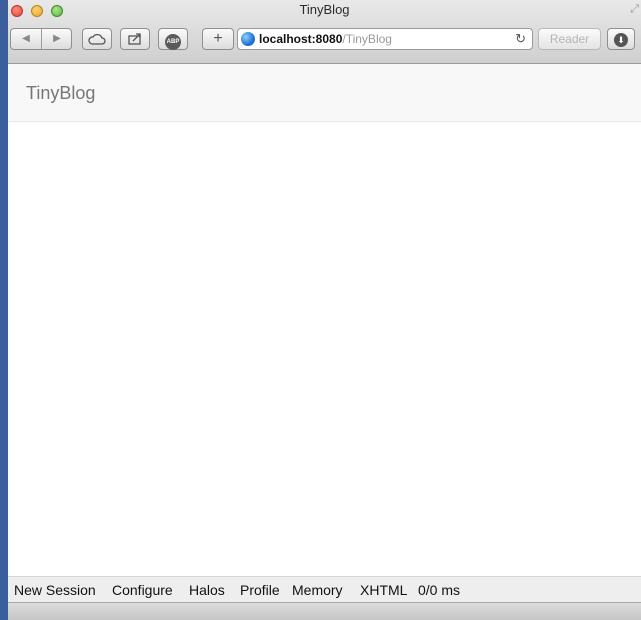 The image size is (641, 620). I want to click on brand-link: TinyBlog, so click(60, 93).